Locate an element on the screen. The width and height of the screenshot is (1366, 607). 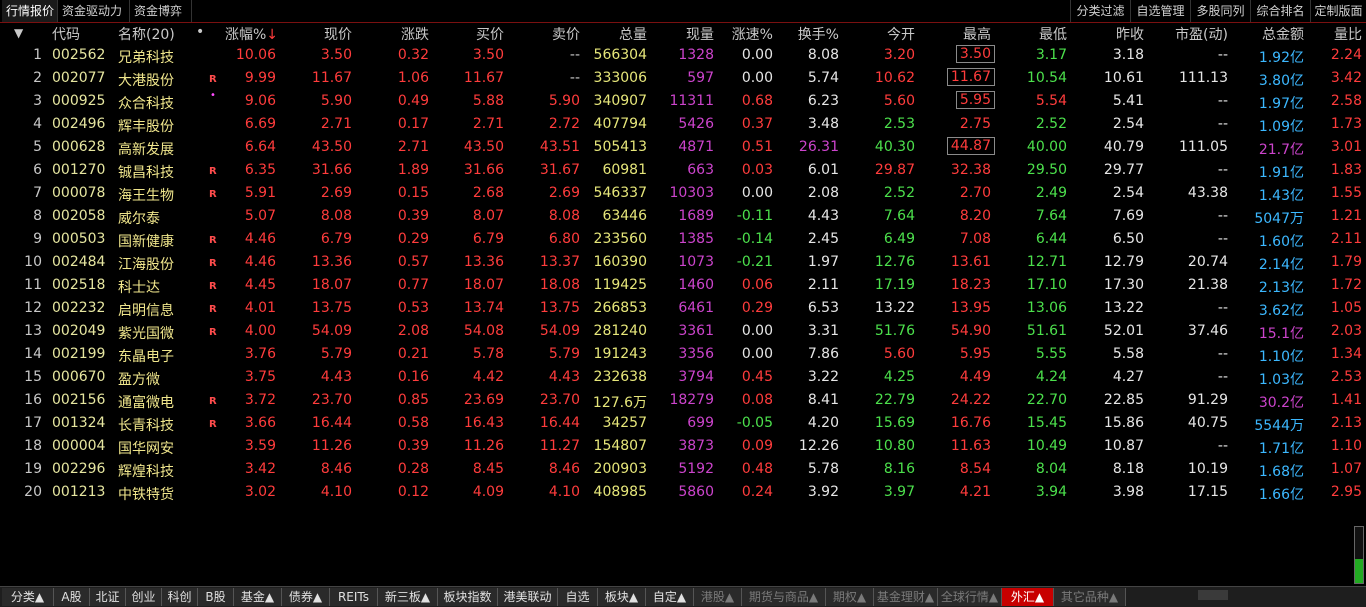
speed: 0.00 is located at coordinates (757, 78).